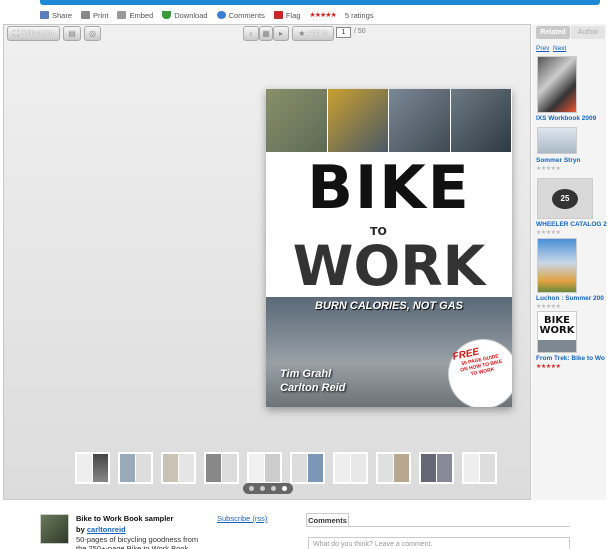 The width and height of the screenshot is (610, 549). I want to click on sidebar-next-link: Next, so click(559, 48).